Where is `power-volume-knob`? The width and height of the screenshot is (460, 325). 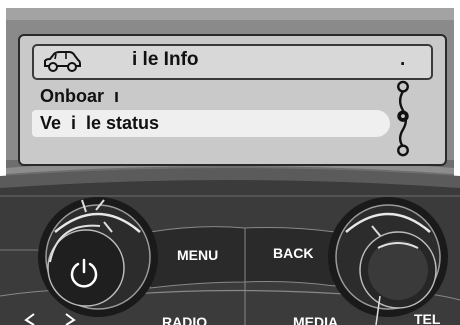 power-volume-knob is located at coordinates (100, 257).